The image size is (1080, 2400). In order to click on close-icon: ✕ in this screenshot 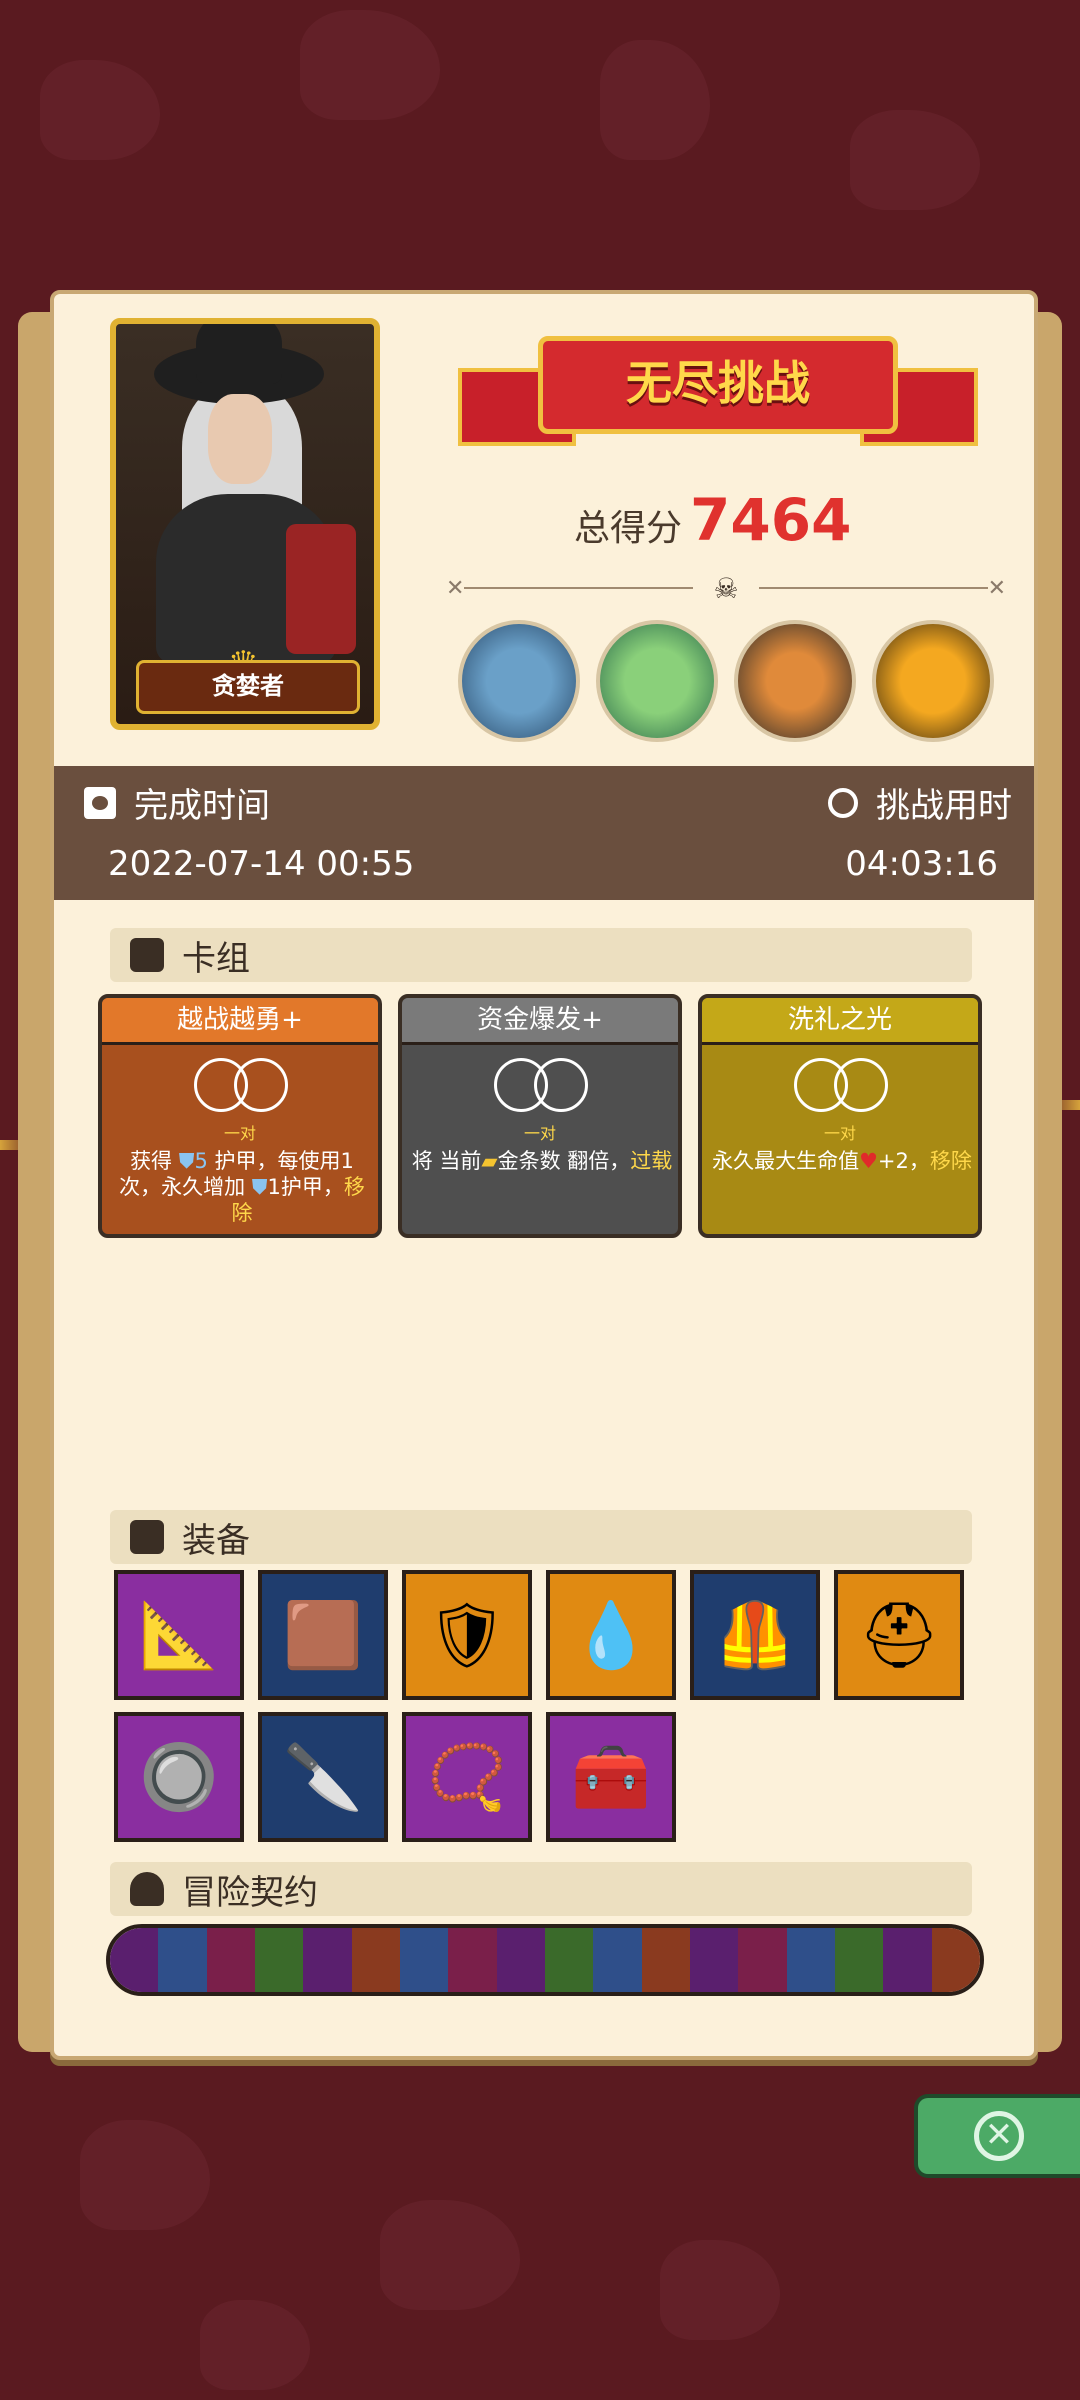, I will do `click(999, 2136)`.